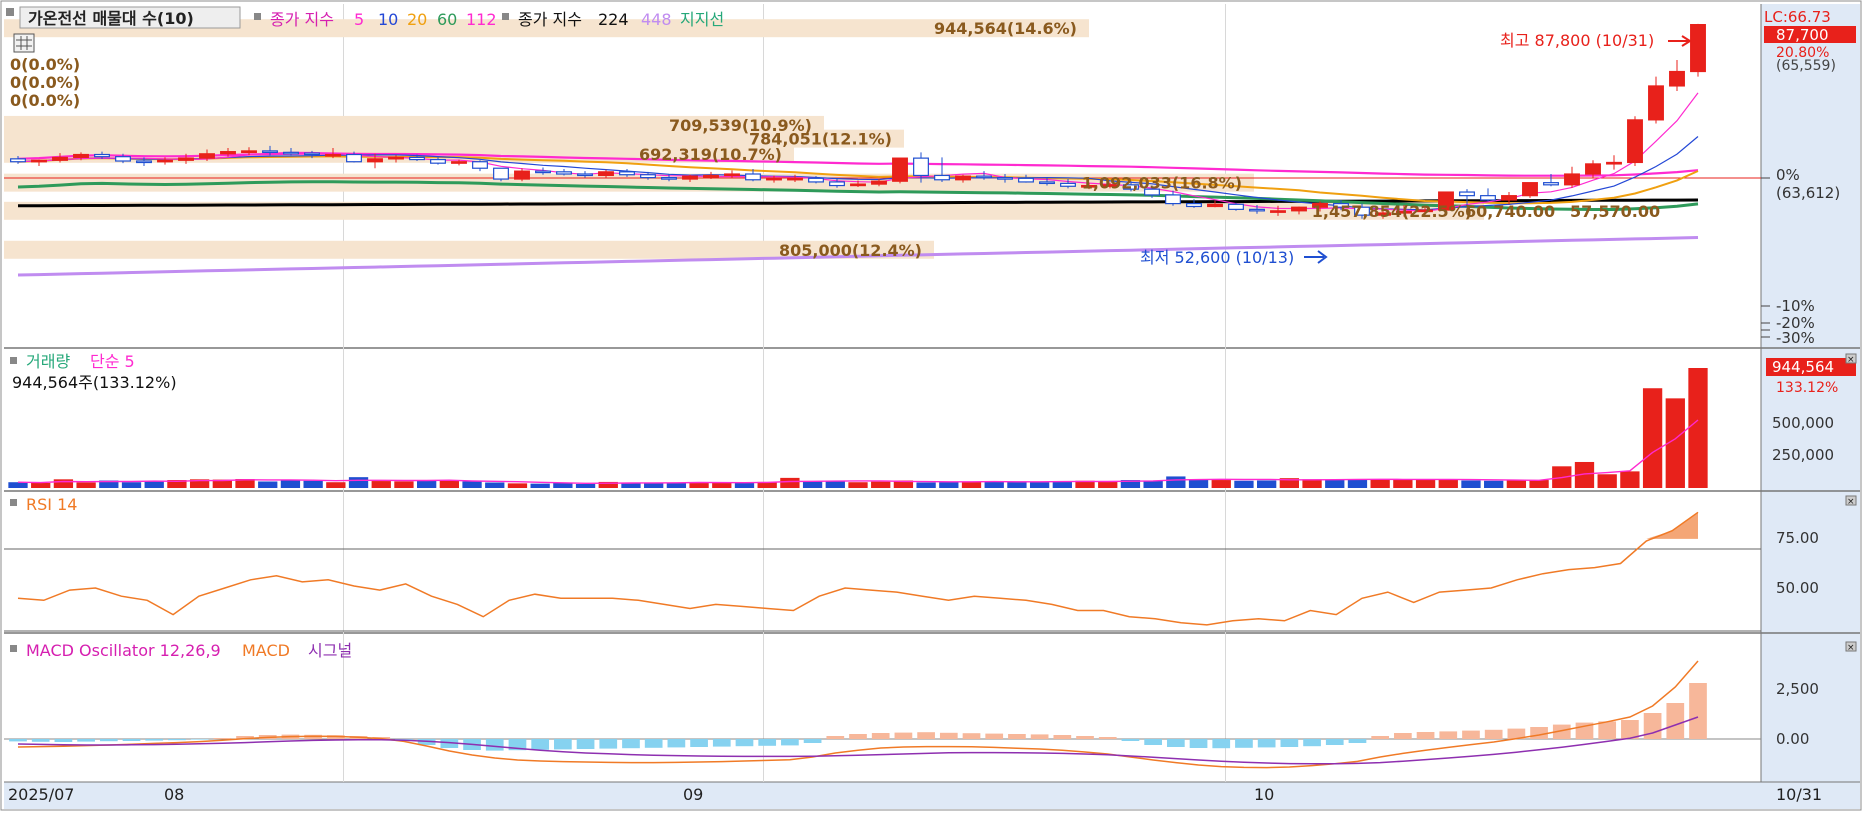 The image size is (1862, 815). I want to click on ma60-legend: 60, so click(447, 19).